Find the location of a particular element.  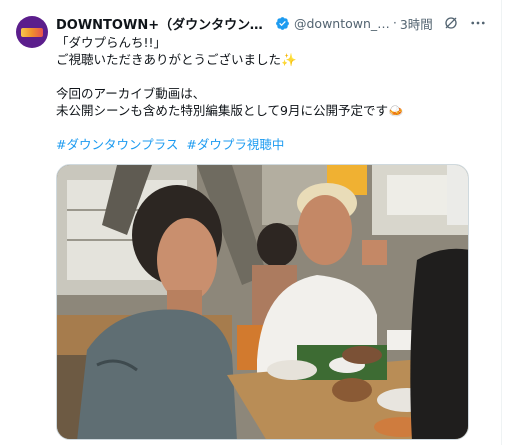

verified-badge-icon is located at coordinates (282, 23).